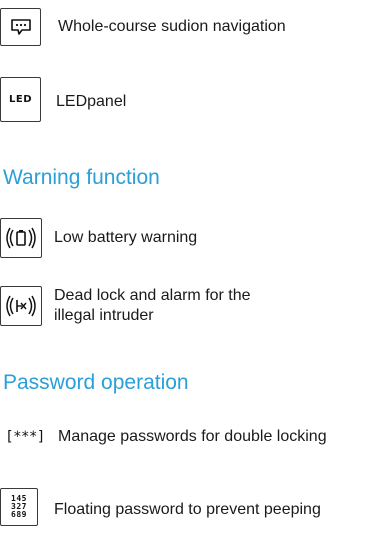 The height and width of the screenshot is (536, 375). What do you see at coordinates (187, 509) in the screenshot?
I see `feature-label-floating-password: Floating password to prevent peeping` at bounding box center [187, 509].